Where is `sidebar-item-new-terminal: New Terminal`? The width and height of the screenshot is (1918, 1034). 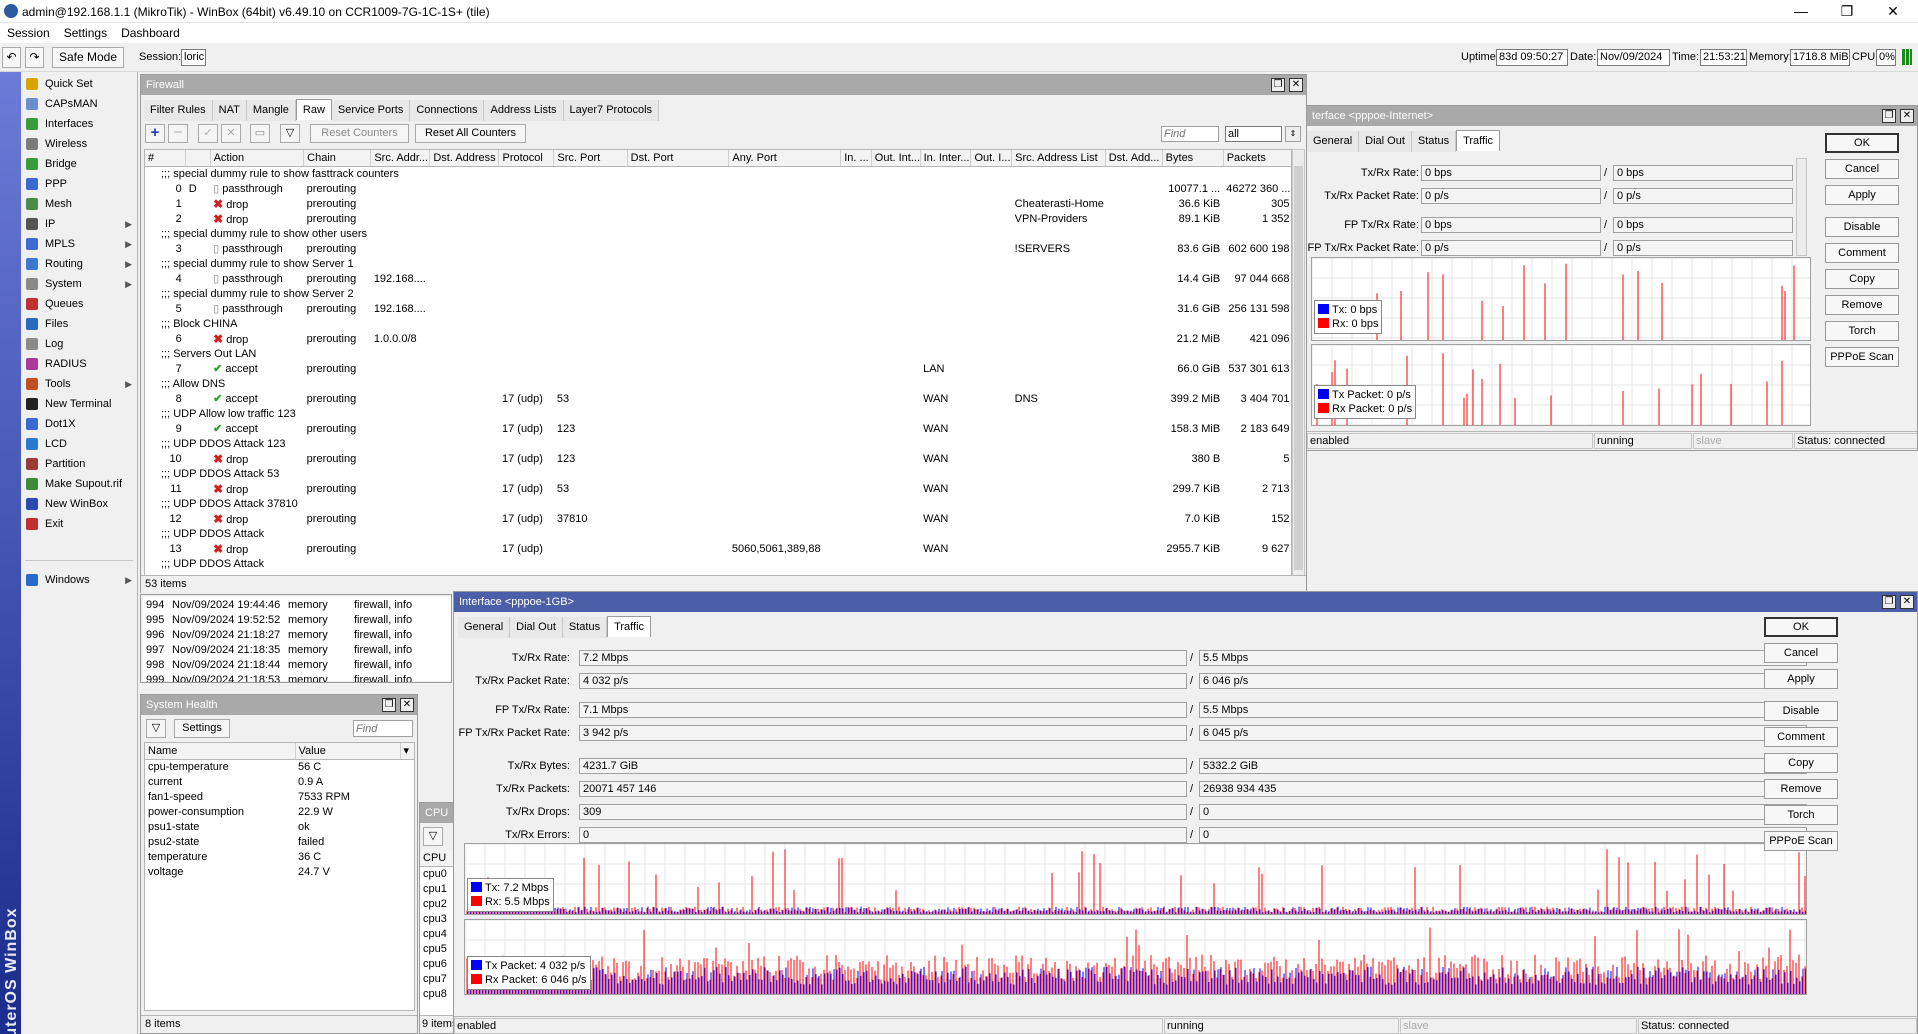 sidebar-item-new-terminal: New Terminal is located at coordinates (79, 404).